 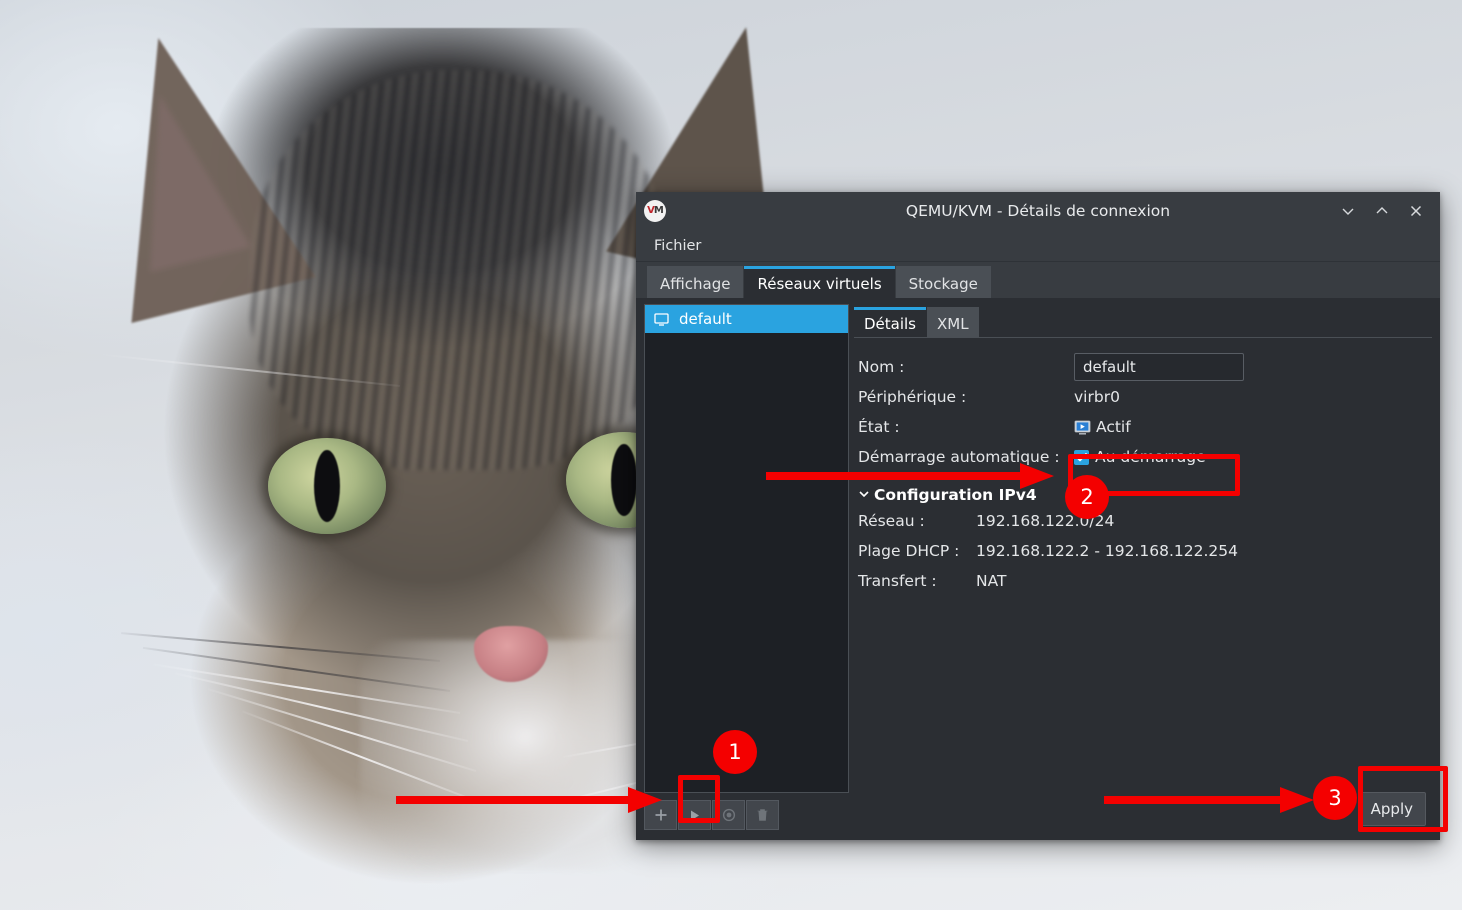 I want to click on dhcp-label: Plage DHCP :, so click(x=909, y=551).